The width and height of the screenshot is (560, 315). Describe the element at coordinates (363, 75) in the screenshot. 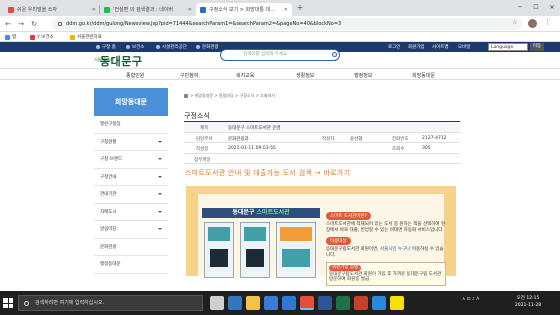

I see `nav-admin-info: 행정정보` at that location.